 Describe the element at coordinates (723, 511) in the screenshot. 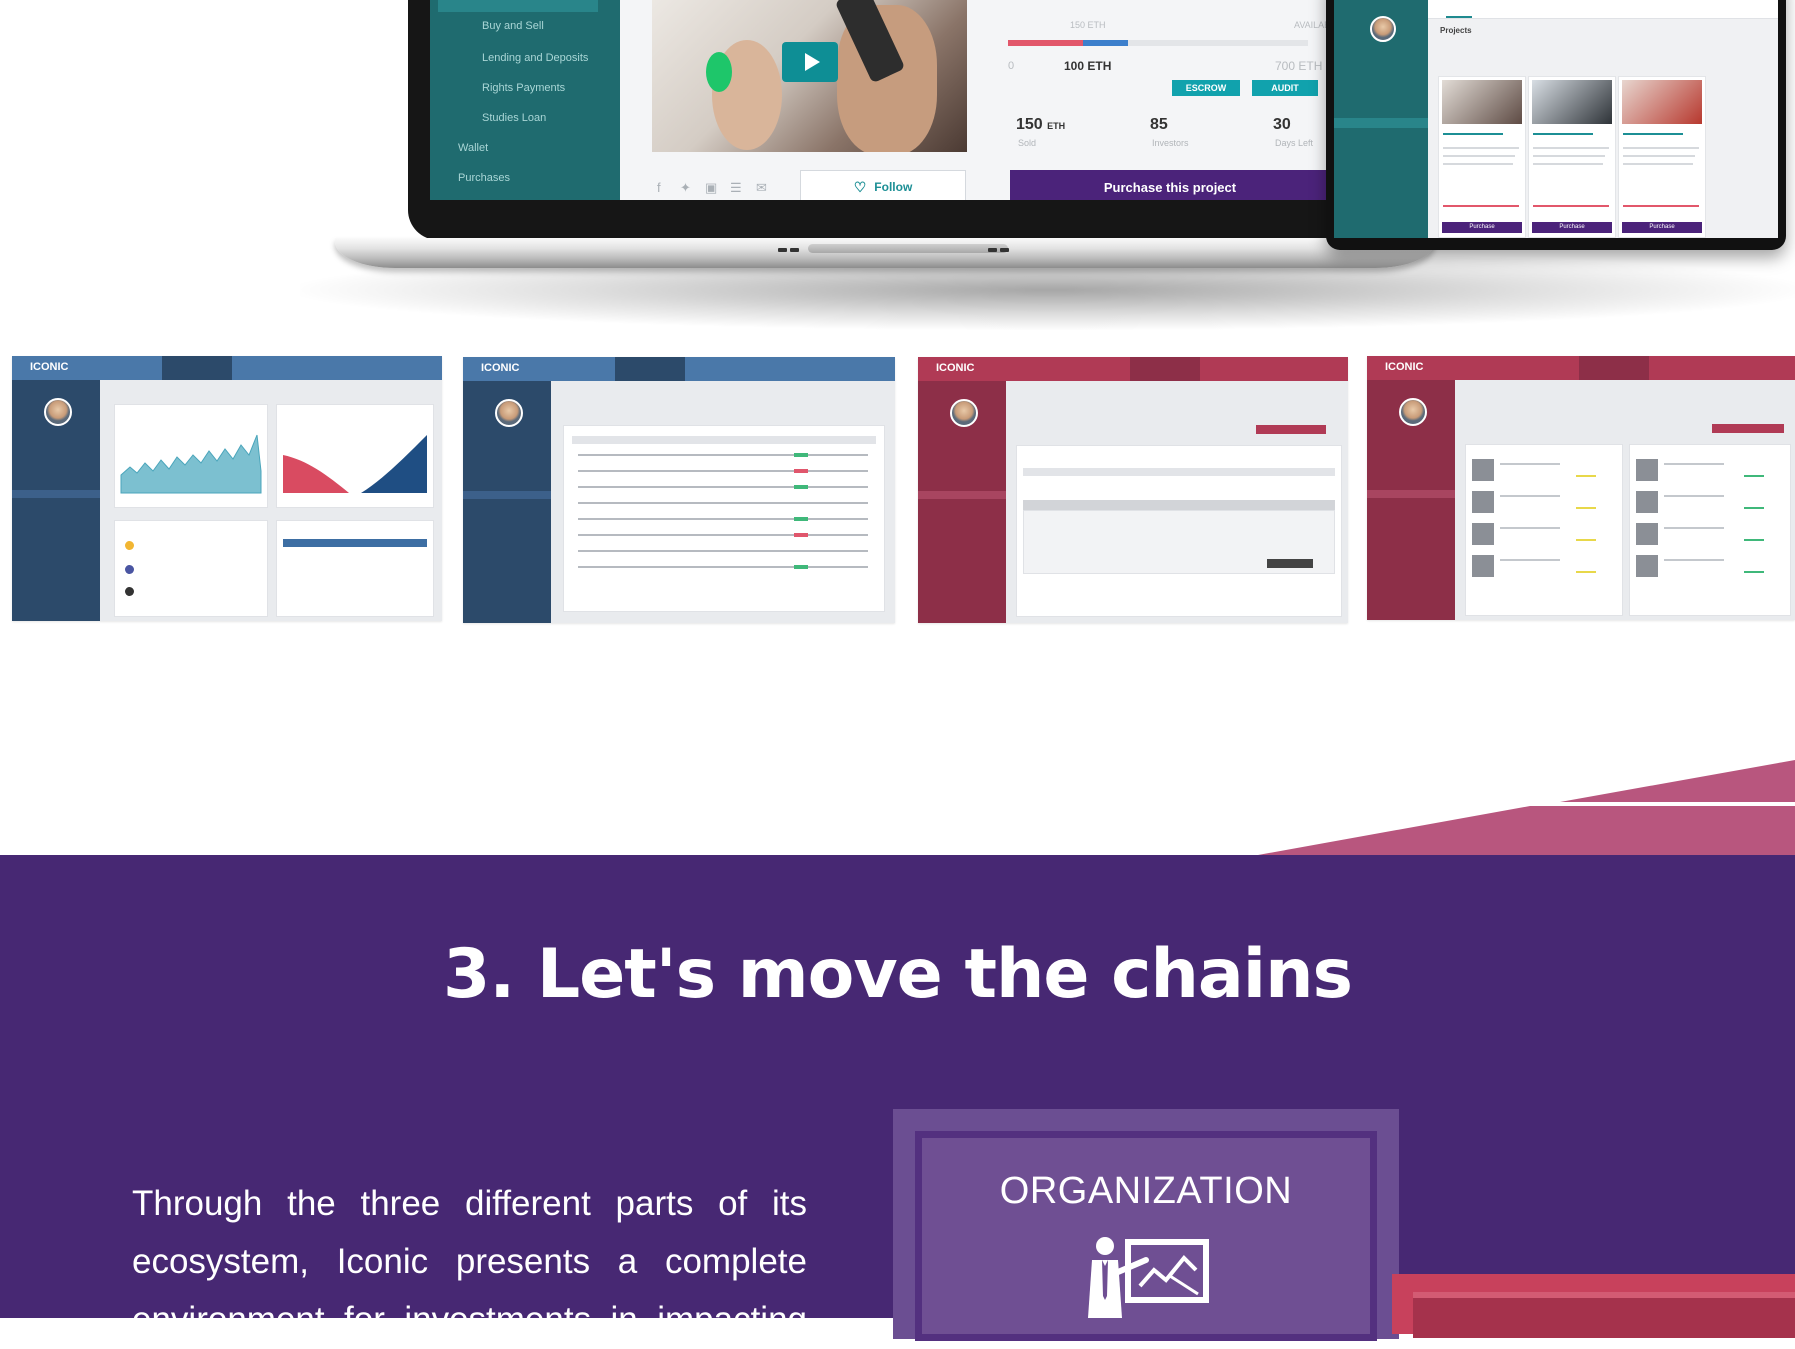

I see `thumb-table-rows` at that location.